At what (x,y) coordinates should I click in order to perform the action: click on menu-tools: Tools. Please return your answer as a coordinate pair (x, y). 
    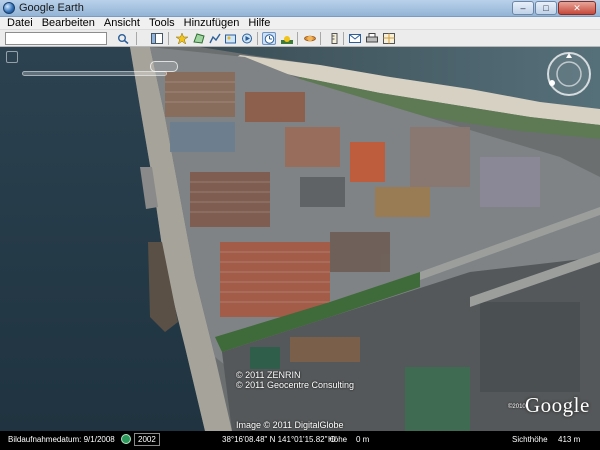
    Looking at the image, I should click on (162, 23).